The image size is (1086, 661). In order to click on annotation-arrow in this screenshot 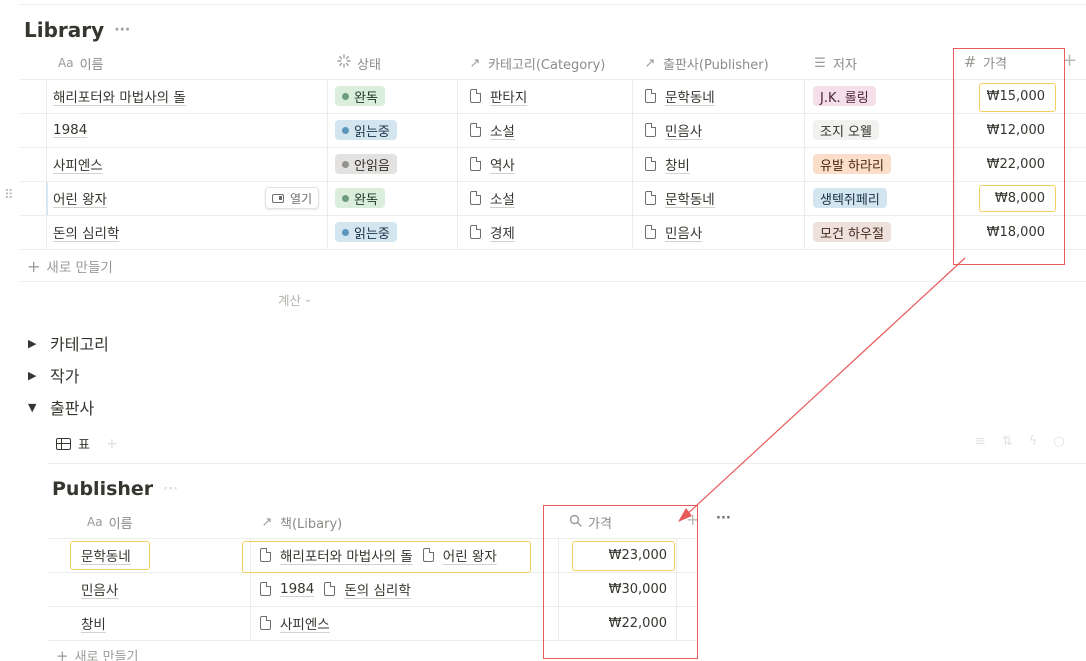, I will do `click(822, 389)`.